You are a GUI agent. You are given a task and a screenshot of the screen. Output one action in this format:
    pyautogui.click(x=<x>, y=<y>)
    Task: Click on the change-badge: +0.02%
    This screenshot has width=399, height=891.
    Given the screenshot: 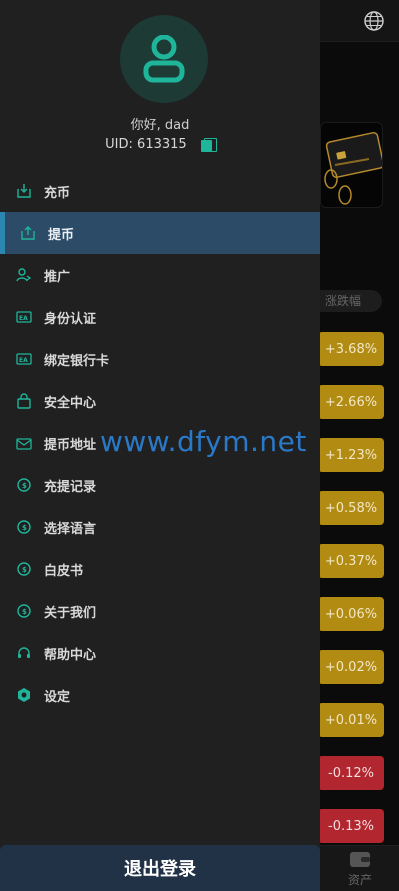 What is the action you would take?
    pyautogui.click(x=351, y=667)
    